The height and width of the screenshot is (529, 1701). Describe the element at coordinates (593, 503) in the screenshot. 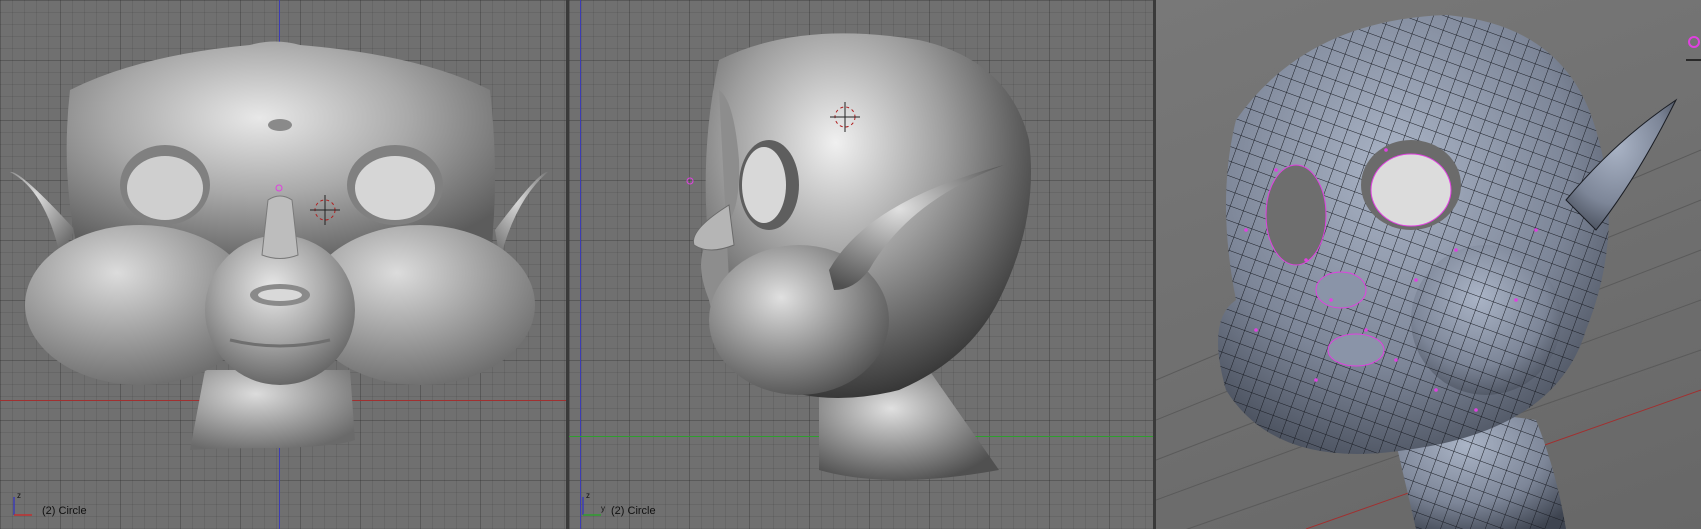

I see `axis-gizmo: z y` at that location.